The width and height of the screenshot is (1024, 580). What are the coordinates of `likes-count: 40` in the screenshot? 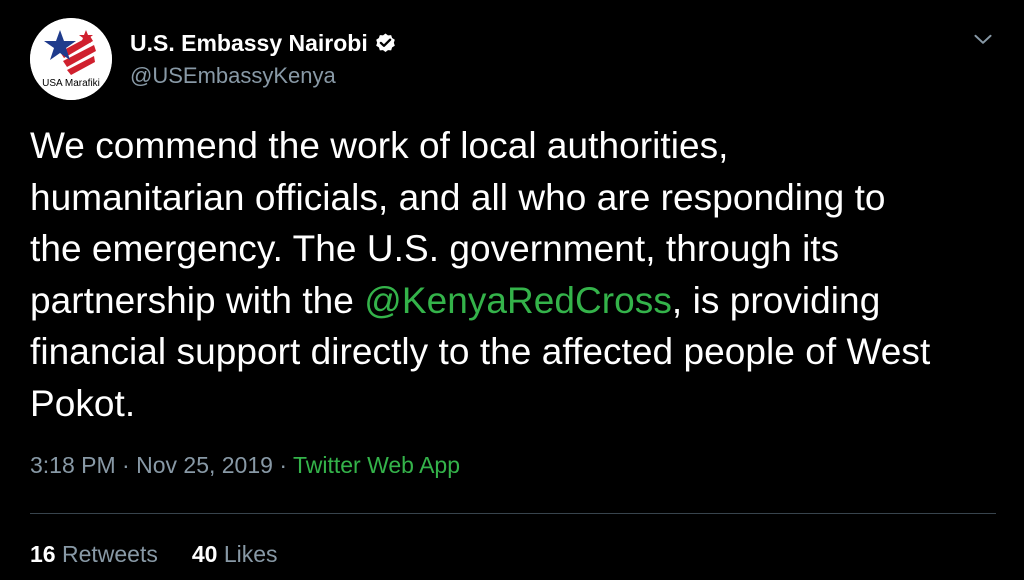 It's located at (204, 554).